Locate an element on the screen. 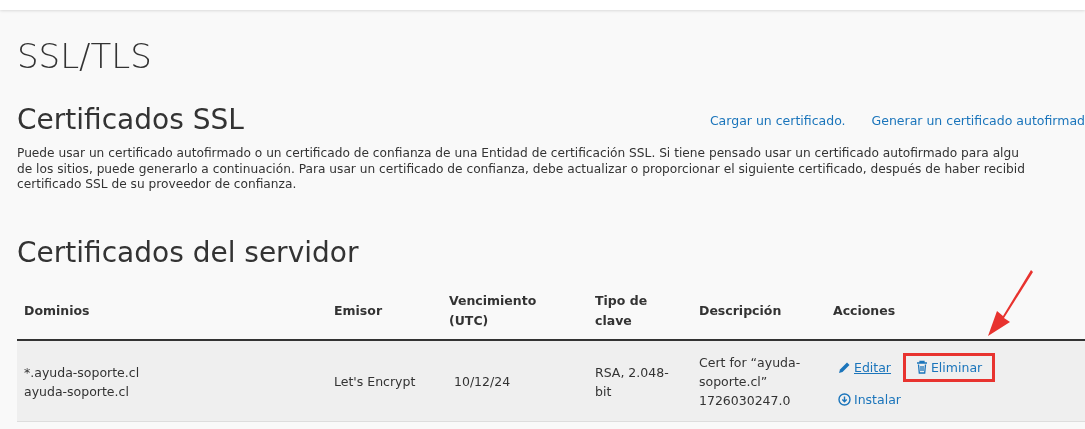  page-title: SSL/TLS is located at coordinates (85, 56).